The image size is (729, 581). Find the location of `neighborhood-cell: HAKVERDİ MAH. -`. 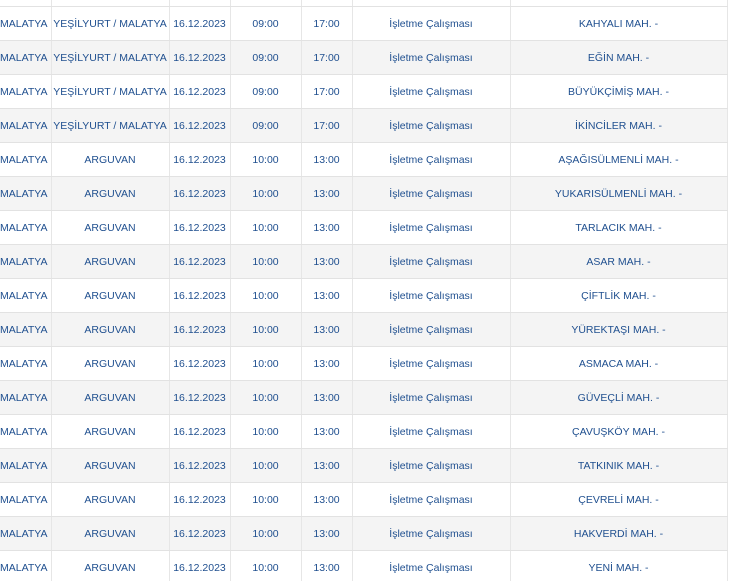

neighborhood-cell: HAKVERDİ MAH. - is located at coordinates (619, 533).